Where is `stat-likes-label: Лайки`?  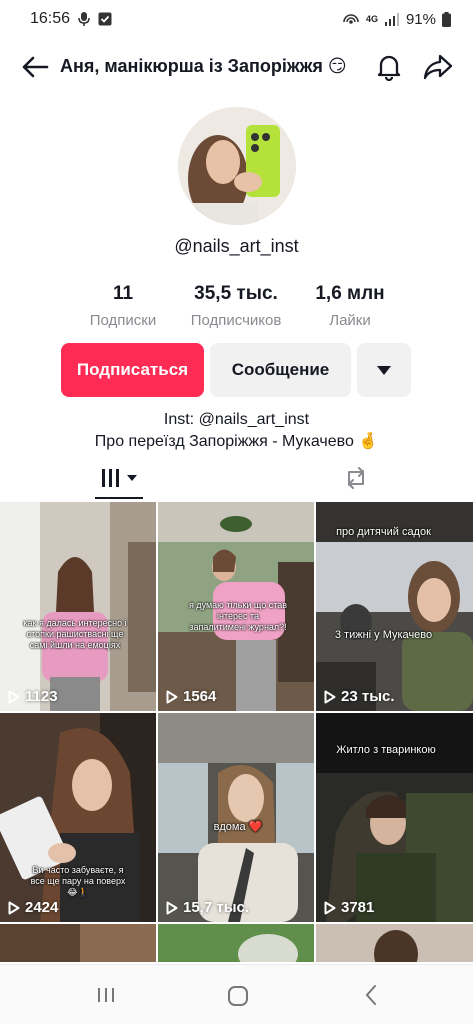
stat-likes-label: Лайки is located at coordinates (350, 320).